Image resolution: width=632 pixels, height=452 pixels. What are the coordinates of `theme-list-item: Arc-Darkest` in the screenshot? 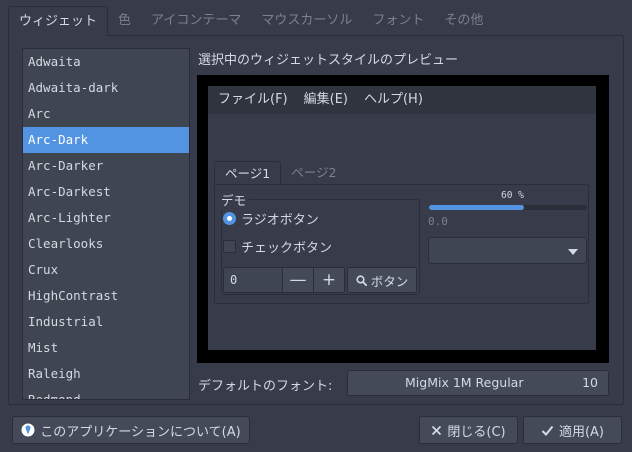 It's located at (106, 192).